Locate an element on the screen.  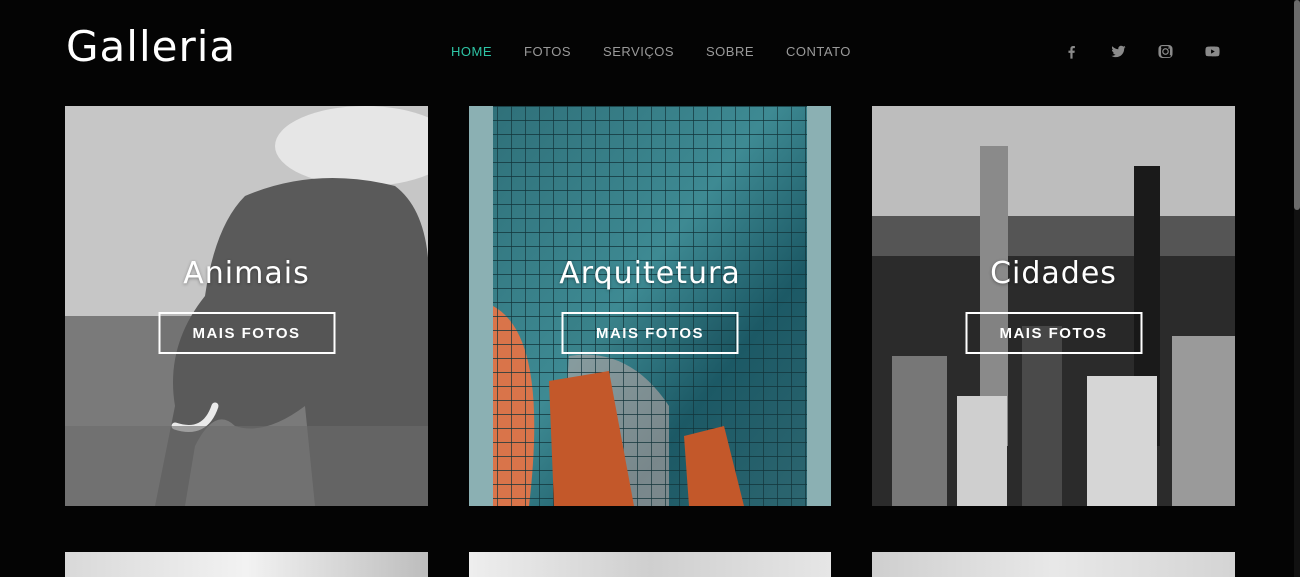
nav-item-servicos: SERVIÇOS is located at coordinates (638, 51).